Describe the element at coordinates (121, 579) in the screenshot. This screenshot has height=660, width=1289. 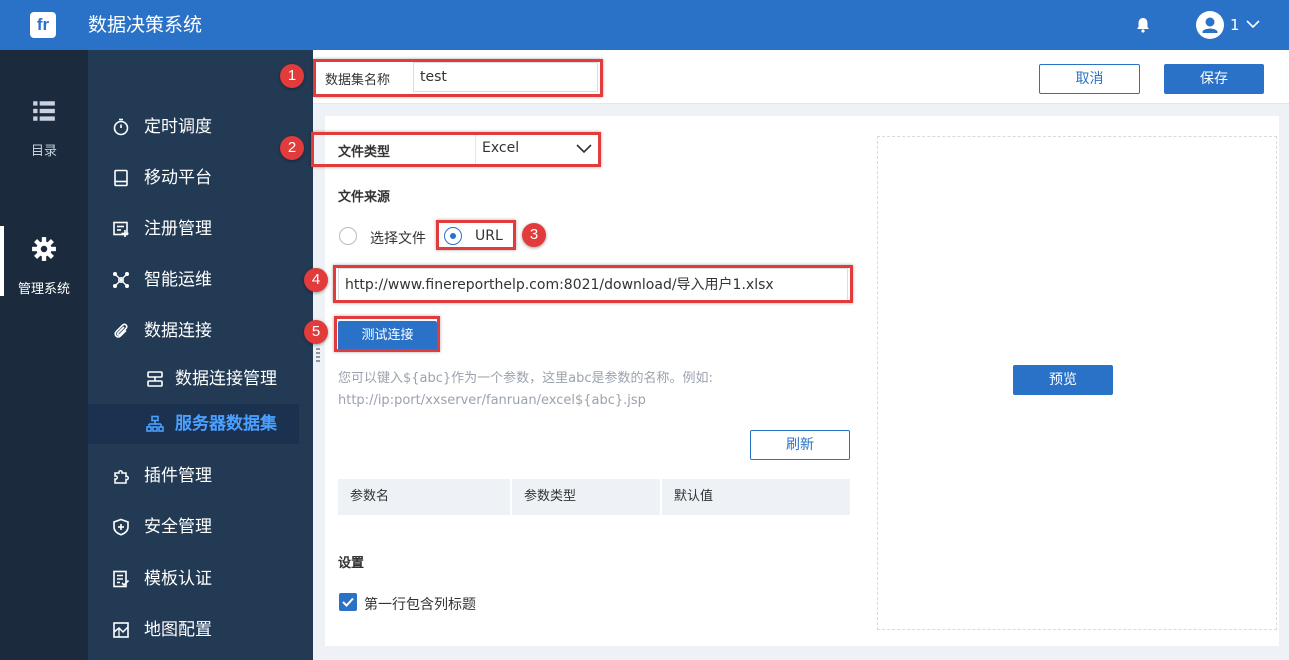
I see `template-icon` at that location.